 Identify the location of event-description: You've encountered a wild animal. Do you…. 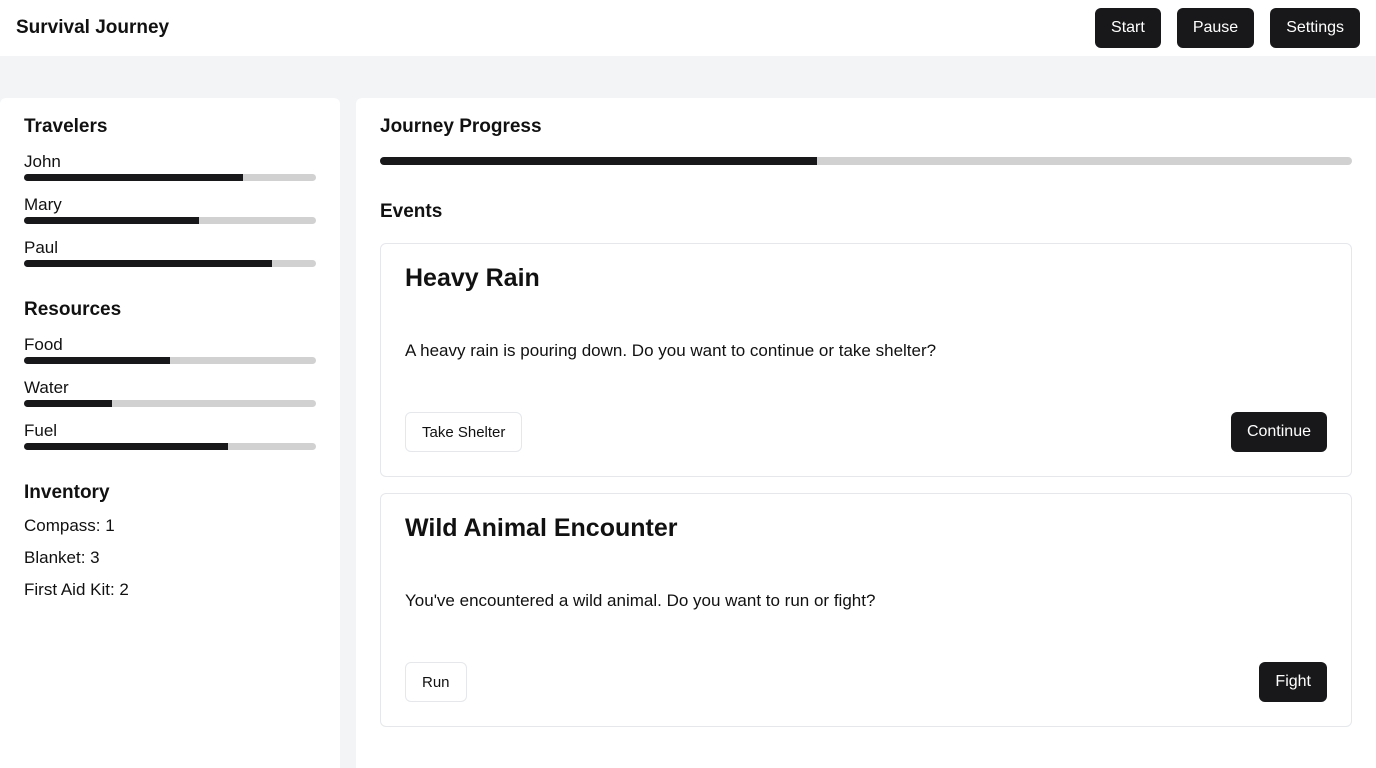
(640, 600).